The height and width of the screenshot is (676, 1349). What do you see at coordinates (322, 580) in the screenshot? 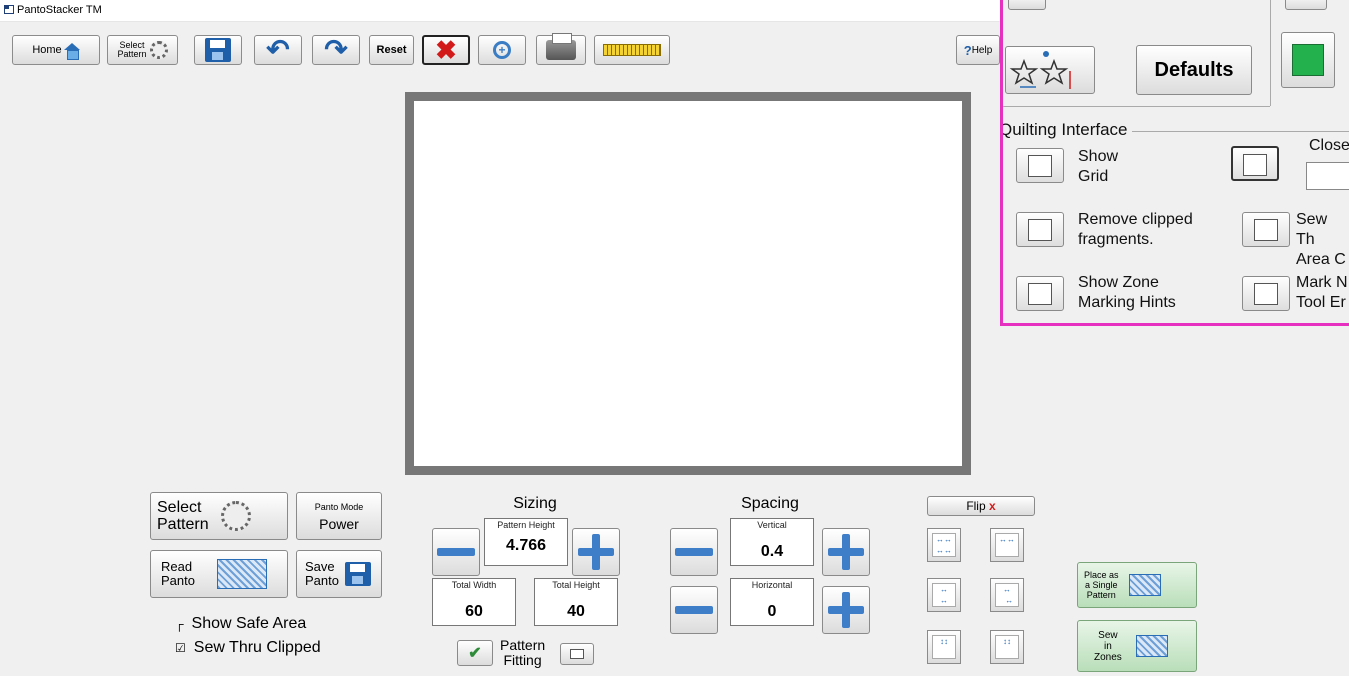
I see `save-panto-label-2: Panto` at bounding box center [322, 580].